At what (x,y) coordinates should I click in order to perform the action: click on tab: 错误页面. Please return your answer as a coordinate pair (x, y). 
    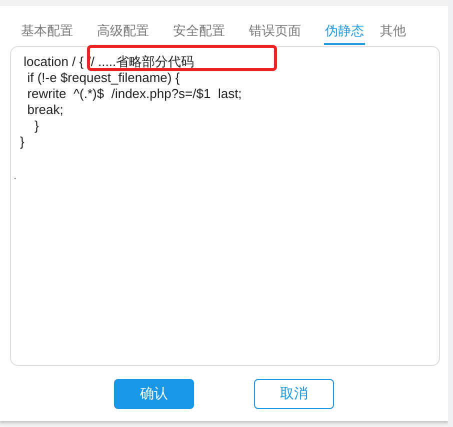
    Looking at the image, I should click on (275, 31).